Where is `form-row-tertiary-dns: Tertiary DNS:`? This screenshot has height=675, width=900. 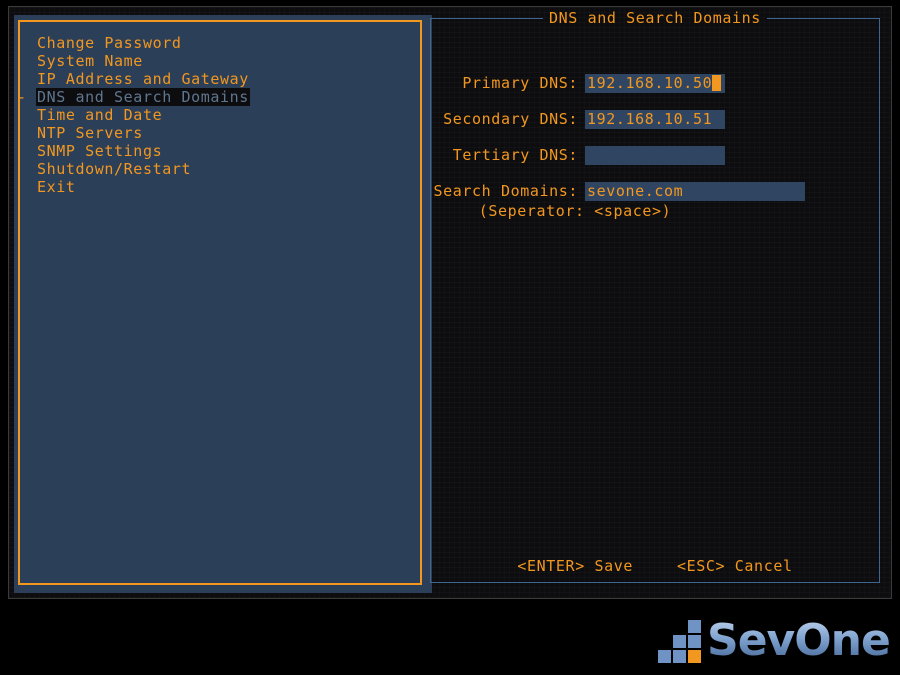
form-row-tertiary-dns: Tertiary DNS: is located at coordinates (655, 155).